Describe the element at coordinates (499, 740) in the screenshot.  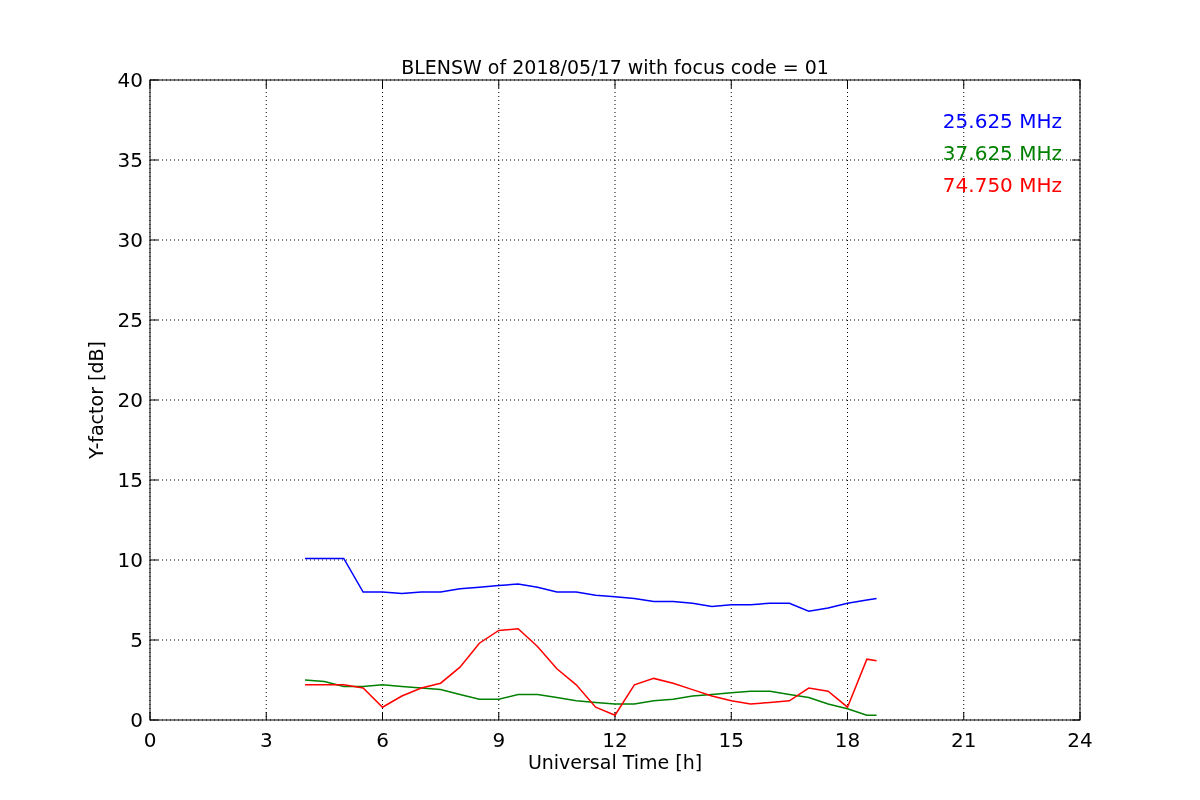
I see `tick-label: 9` at that location.